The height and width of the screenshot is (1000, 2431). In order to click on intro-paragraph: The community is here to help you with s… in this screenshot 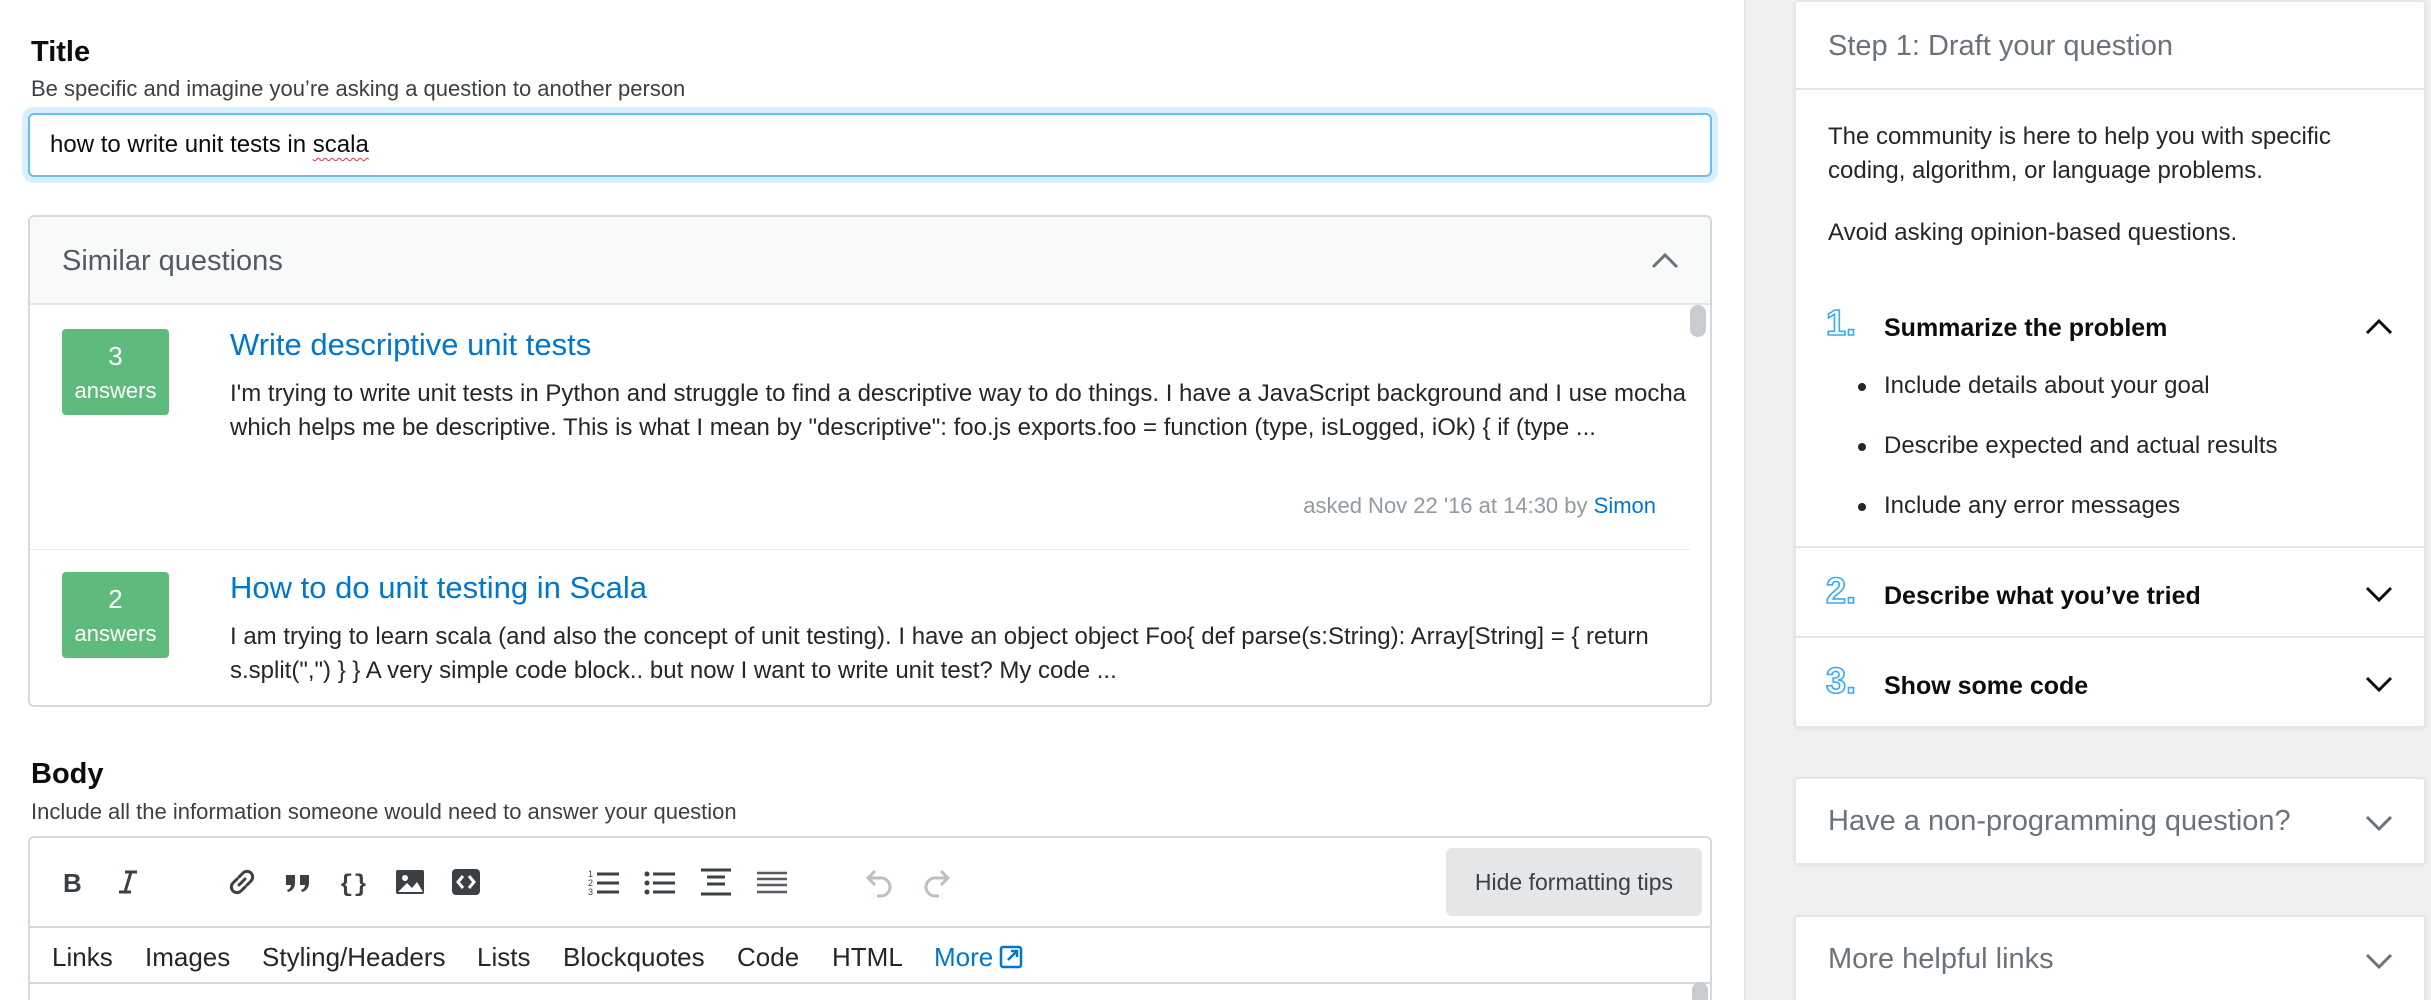, I will do `click(2079, 153)`.